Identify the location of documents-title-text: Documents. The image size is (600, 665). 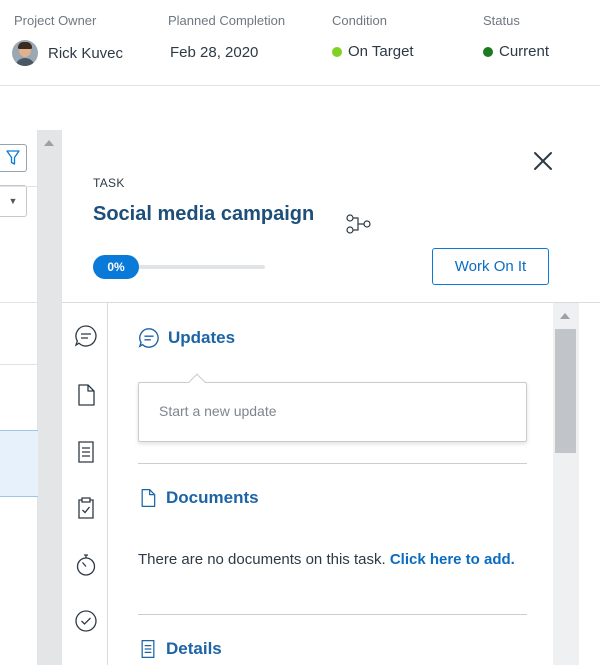
(212, 497).